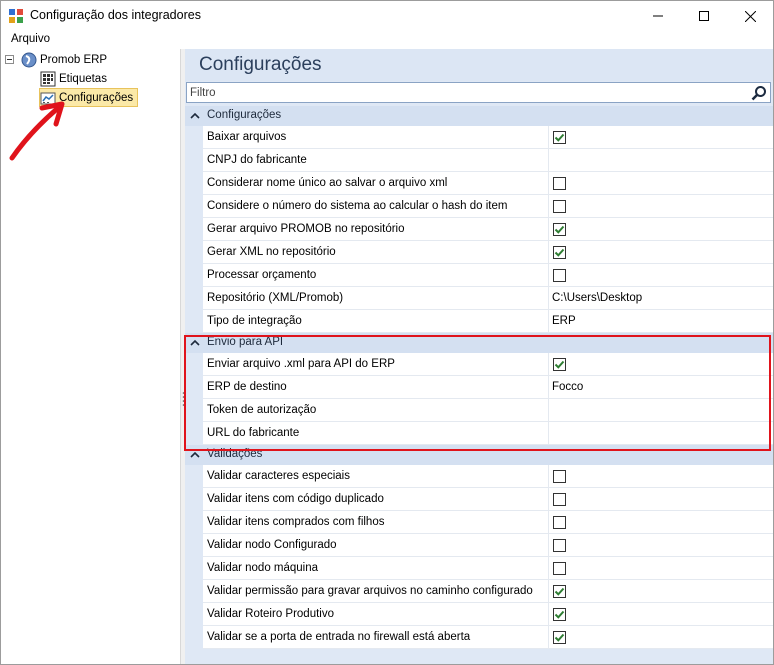  What do you see at coordinates (479, 65) in the screenshot?
I see `panel-header: Configurações` at bounding box center [479, 65].